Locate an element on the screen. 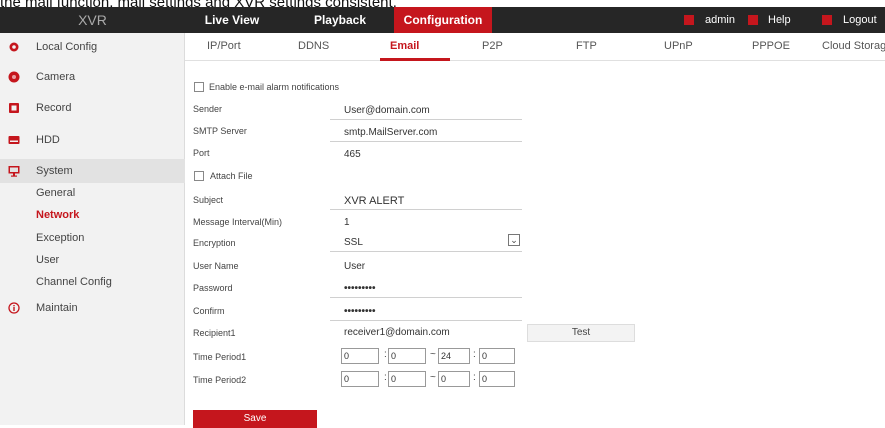  sidebar-item-label: Maintain is located at coordinates (57, 308).